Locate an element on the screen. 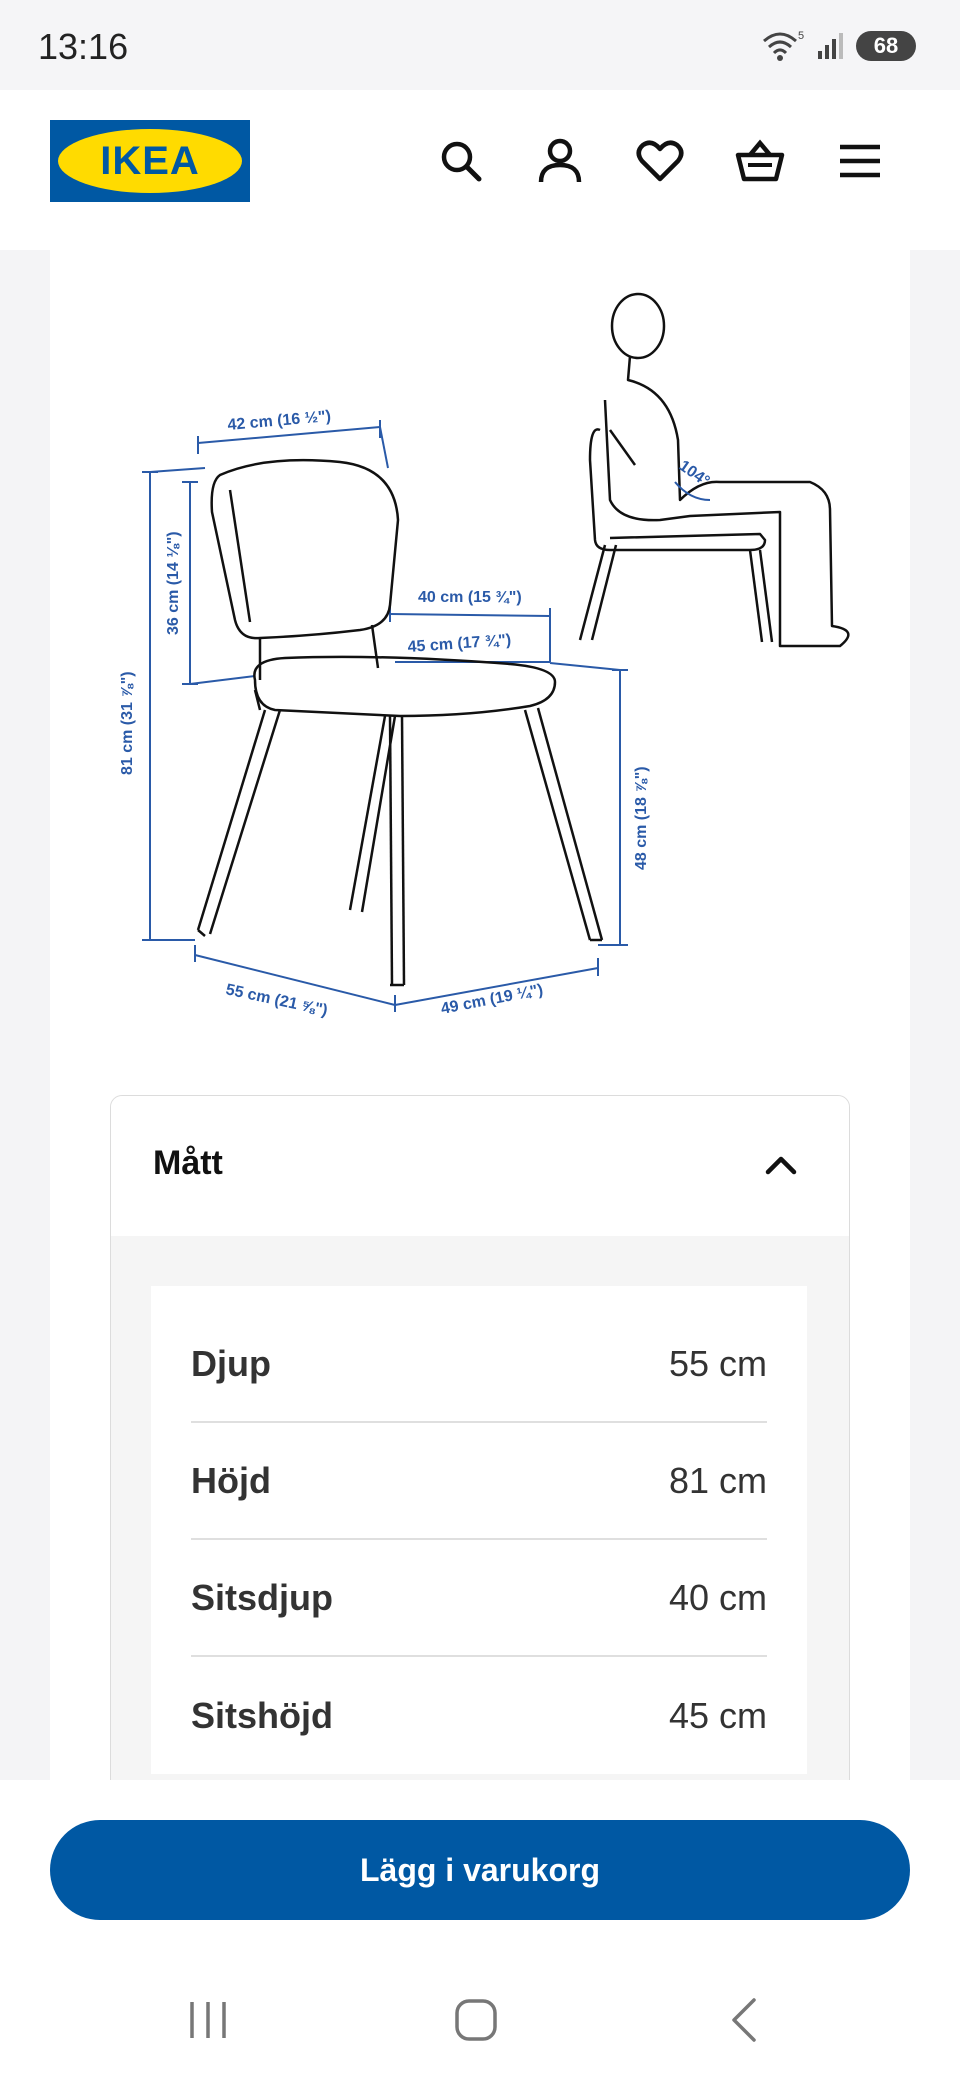 The width and height of the screenshot is (960, 2080). menu-icon is located at coordinates (860, 161).